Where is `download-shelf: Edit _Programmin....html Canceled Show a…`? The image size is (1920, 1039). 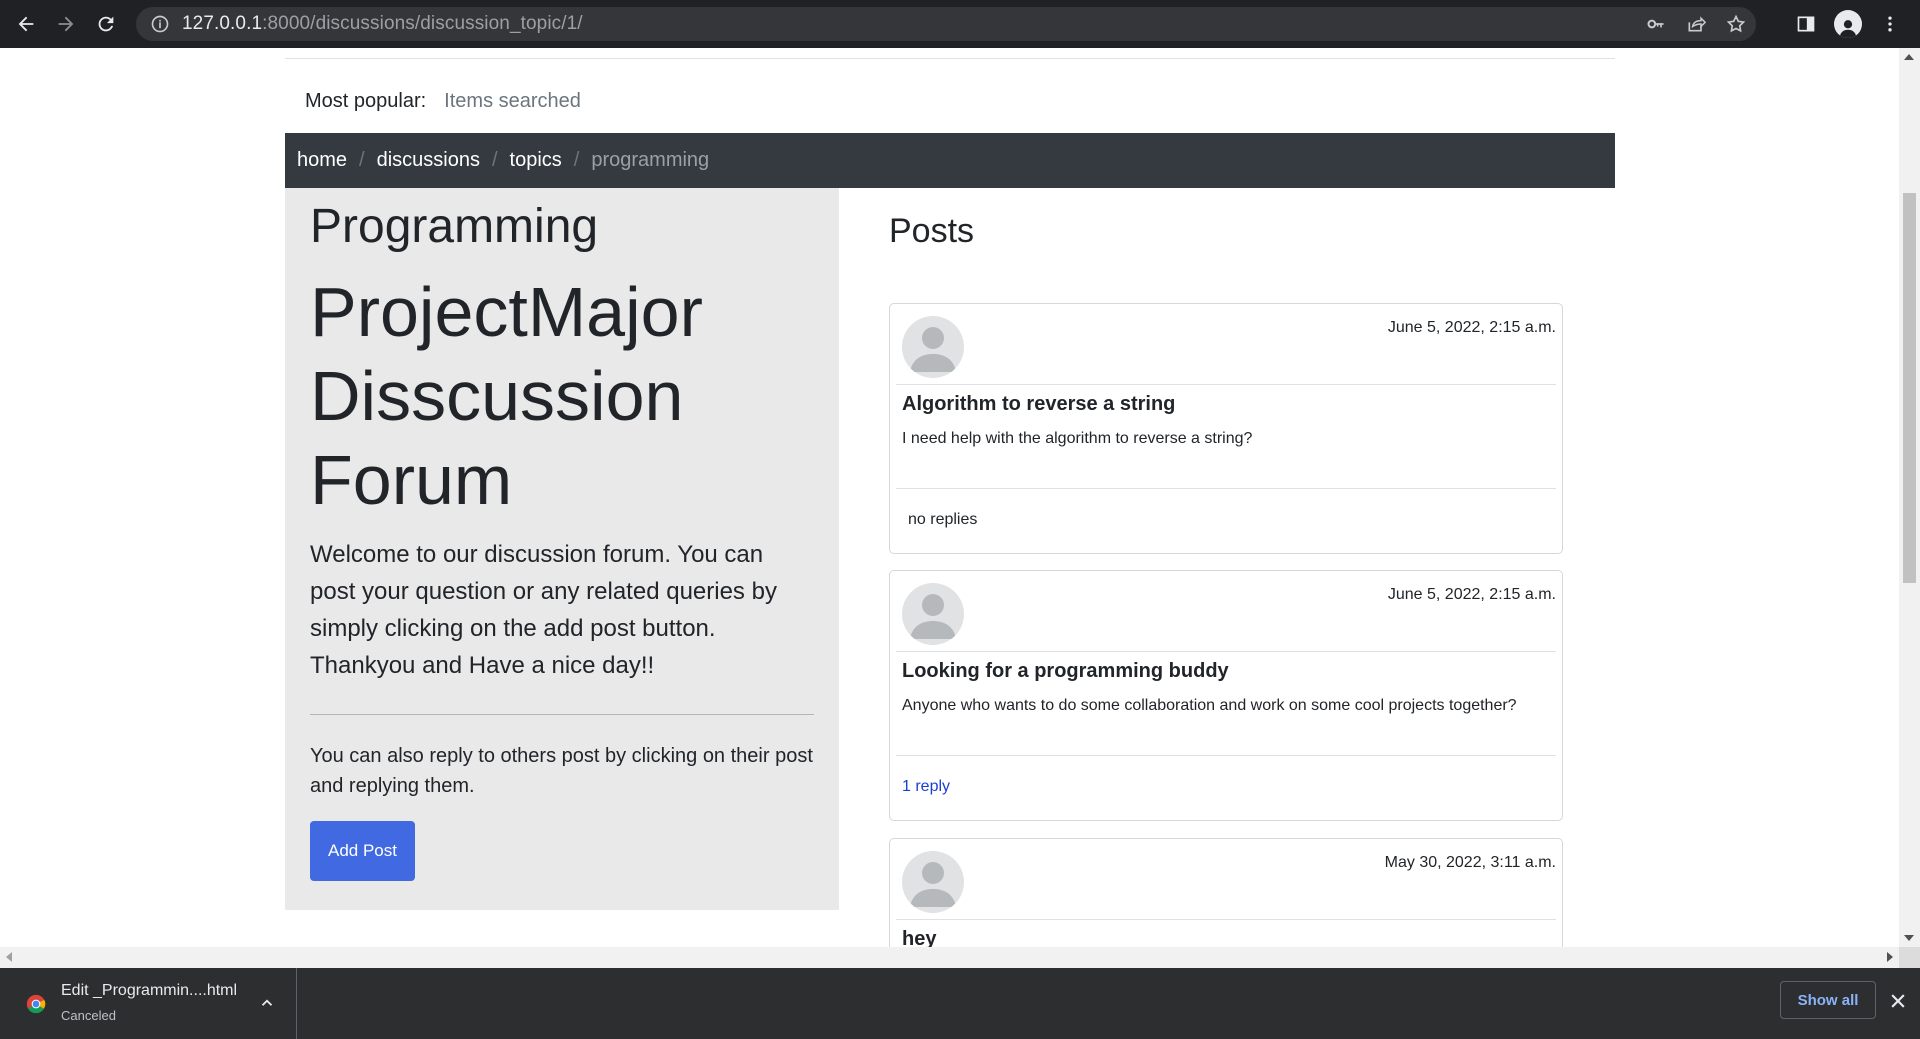
download-shelf: Edit _Programmin....html Canceled Show a… is located at coordinates (960, 1003).